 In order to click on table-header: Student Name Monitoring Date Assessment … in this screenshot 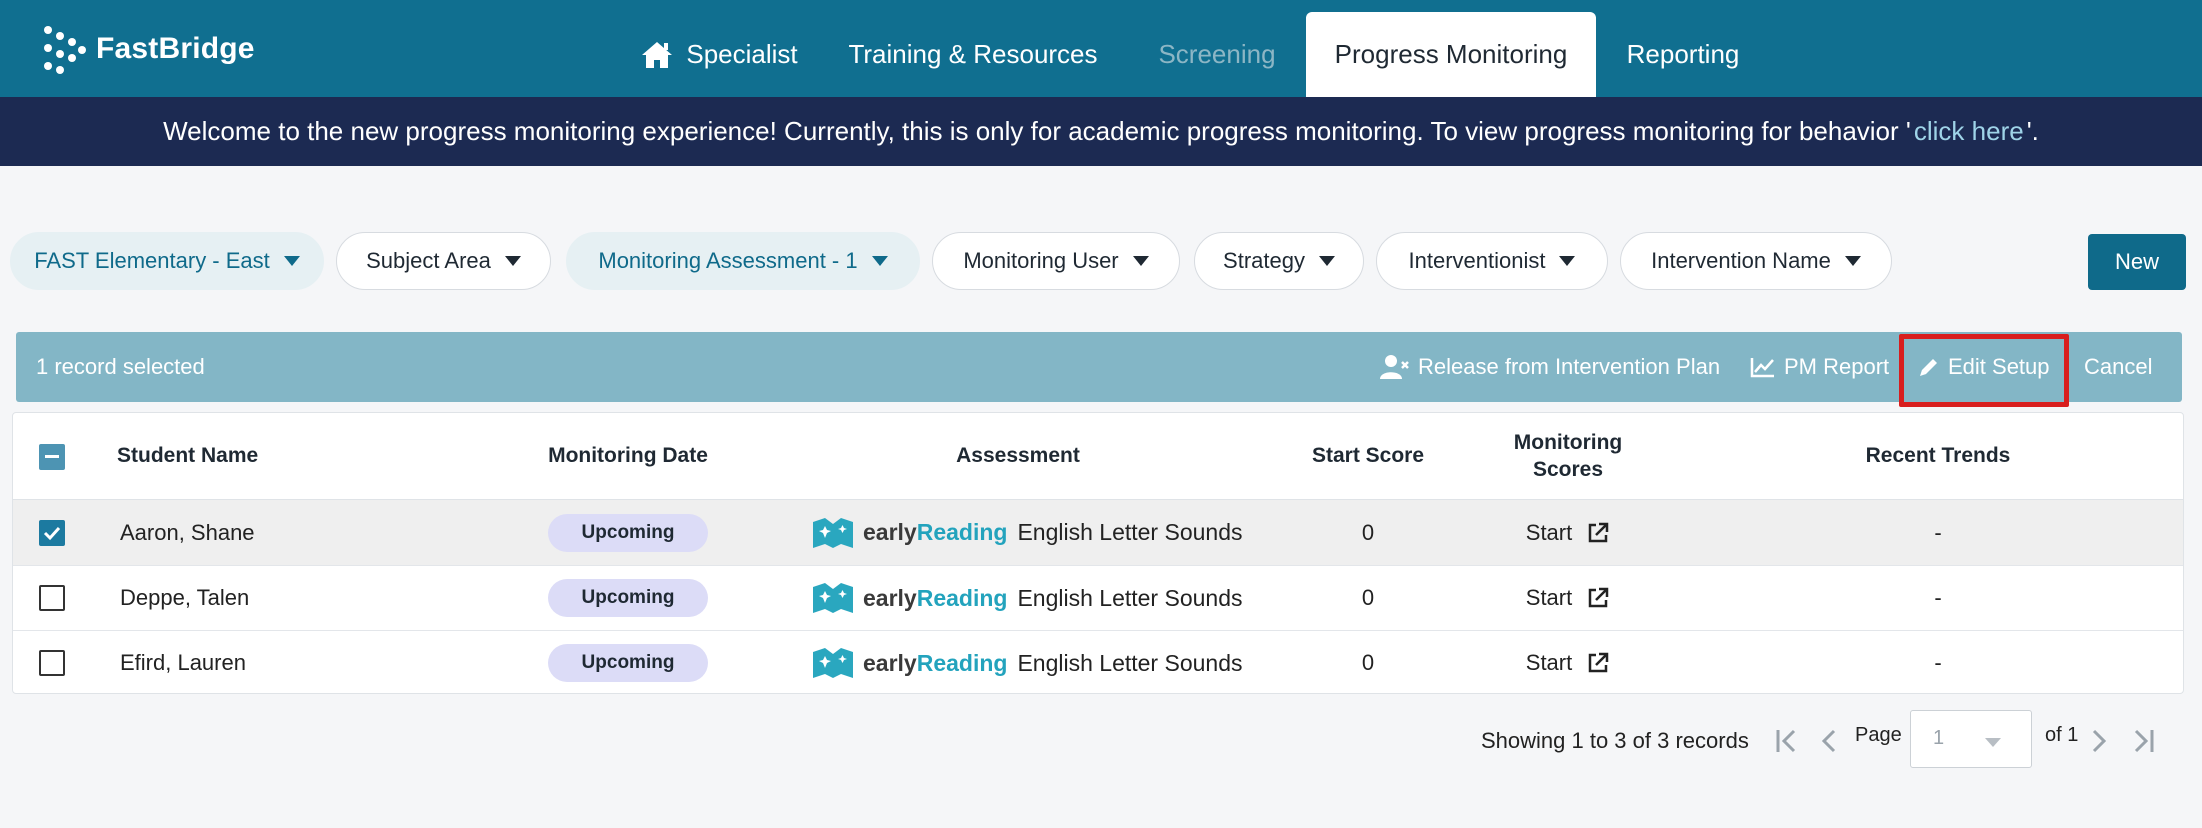, I will do `click(1098, 456)`.